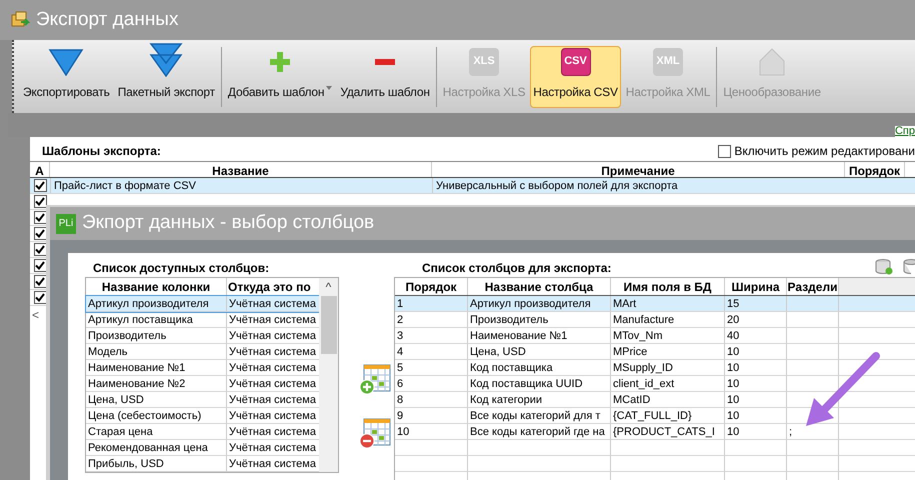 This screenshot has height=480, width=915. What do you see at coordinates (329, 287) in the screenshot?
I see `scroll-up-button: ^` at bounding box center [329, 287].